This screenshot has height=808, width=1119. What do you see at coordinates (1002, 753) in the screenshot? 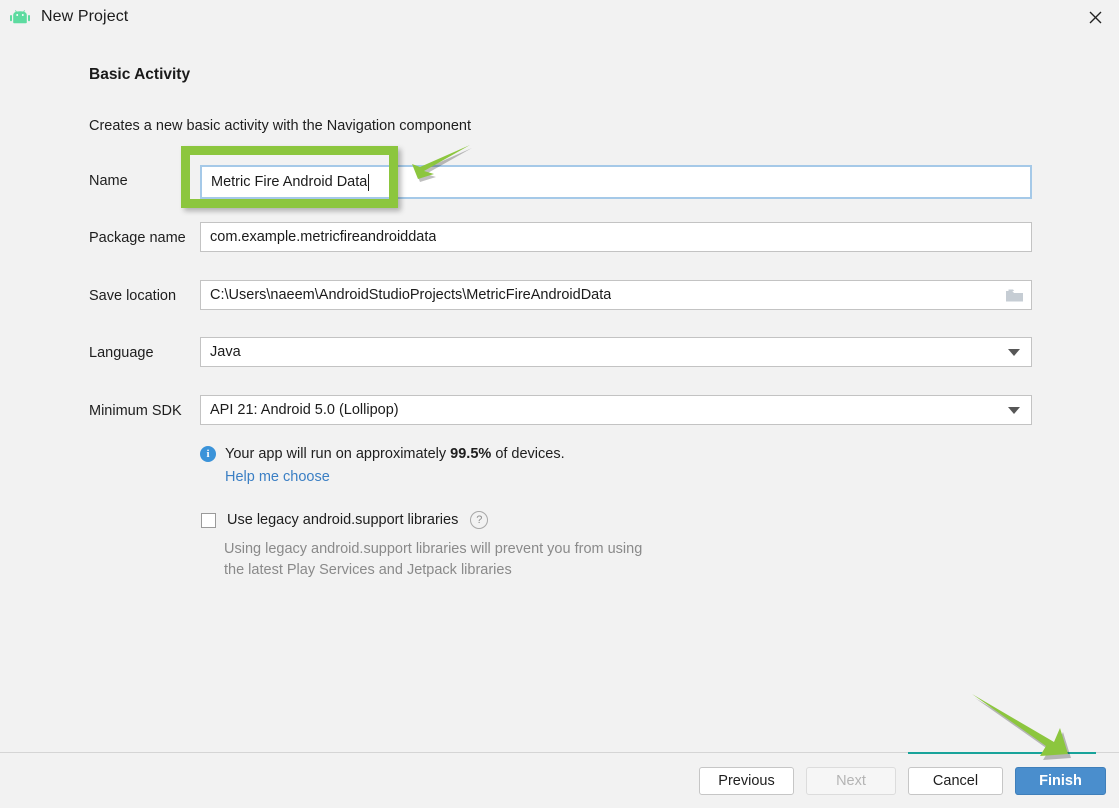
I see `separator-accent-segment` at bounding box center [1002, 753].